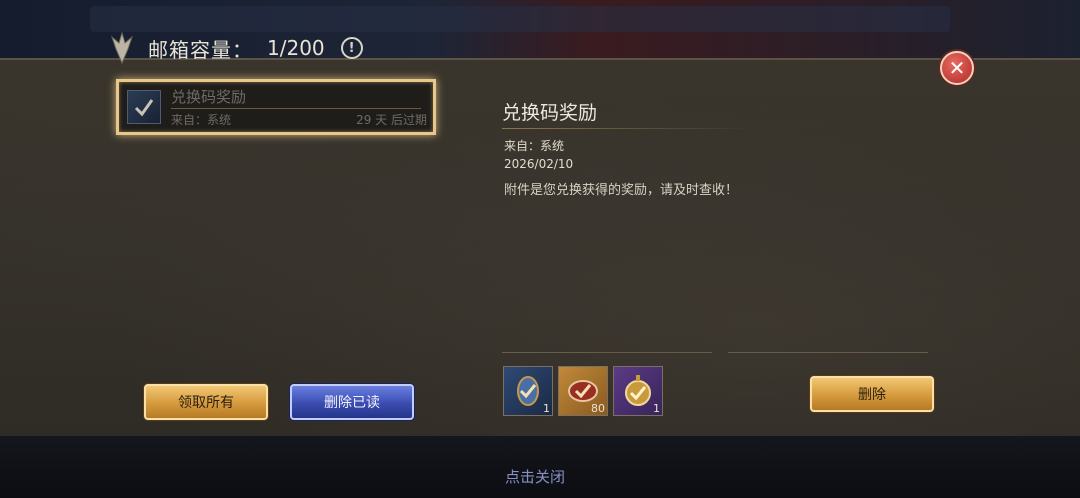  Describe the element at coordinates (607, 352) in the screenshot. I see `attachment-divider-left` at that location.